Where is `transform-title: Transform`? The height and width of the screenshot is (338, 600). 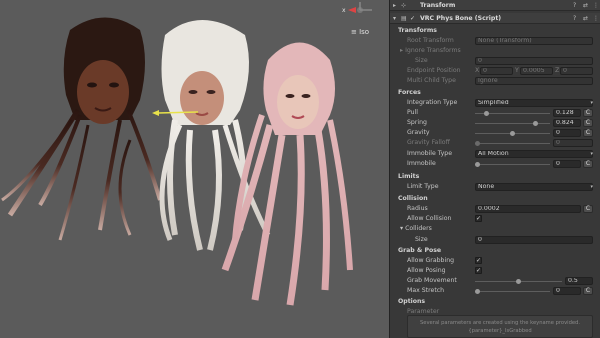 transform-title: Transform is located at coordinates (438, 5).